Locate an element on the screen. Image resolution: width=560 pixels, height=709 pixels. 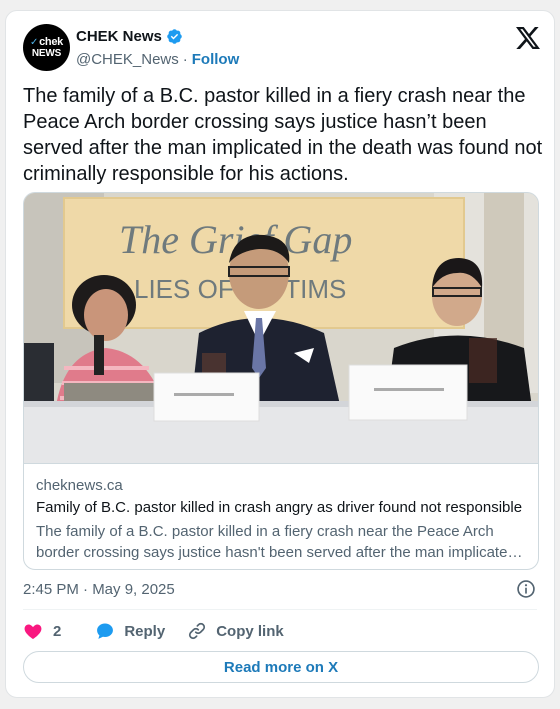
avatar-text-news: NEWS is located at coordinates (46, 53).